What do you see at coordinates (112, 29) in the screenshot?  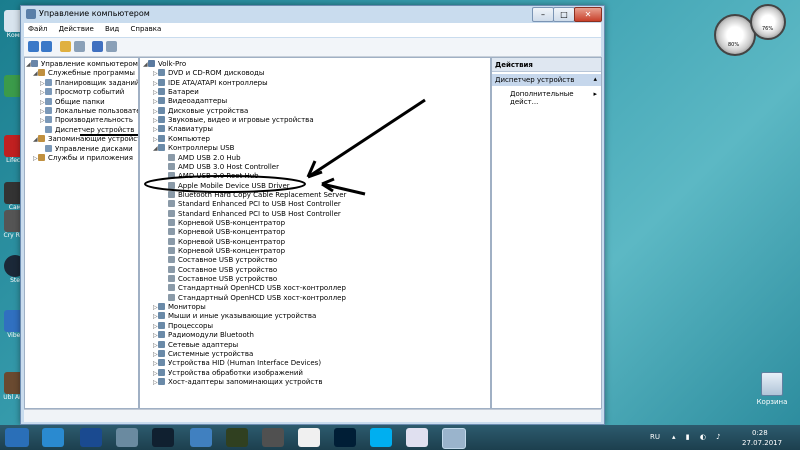 I see `menu-view: Вид` at bounding box center [112, 29].